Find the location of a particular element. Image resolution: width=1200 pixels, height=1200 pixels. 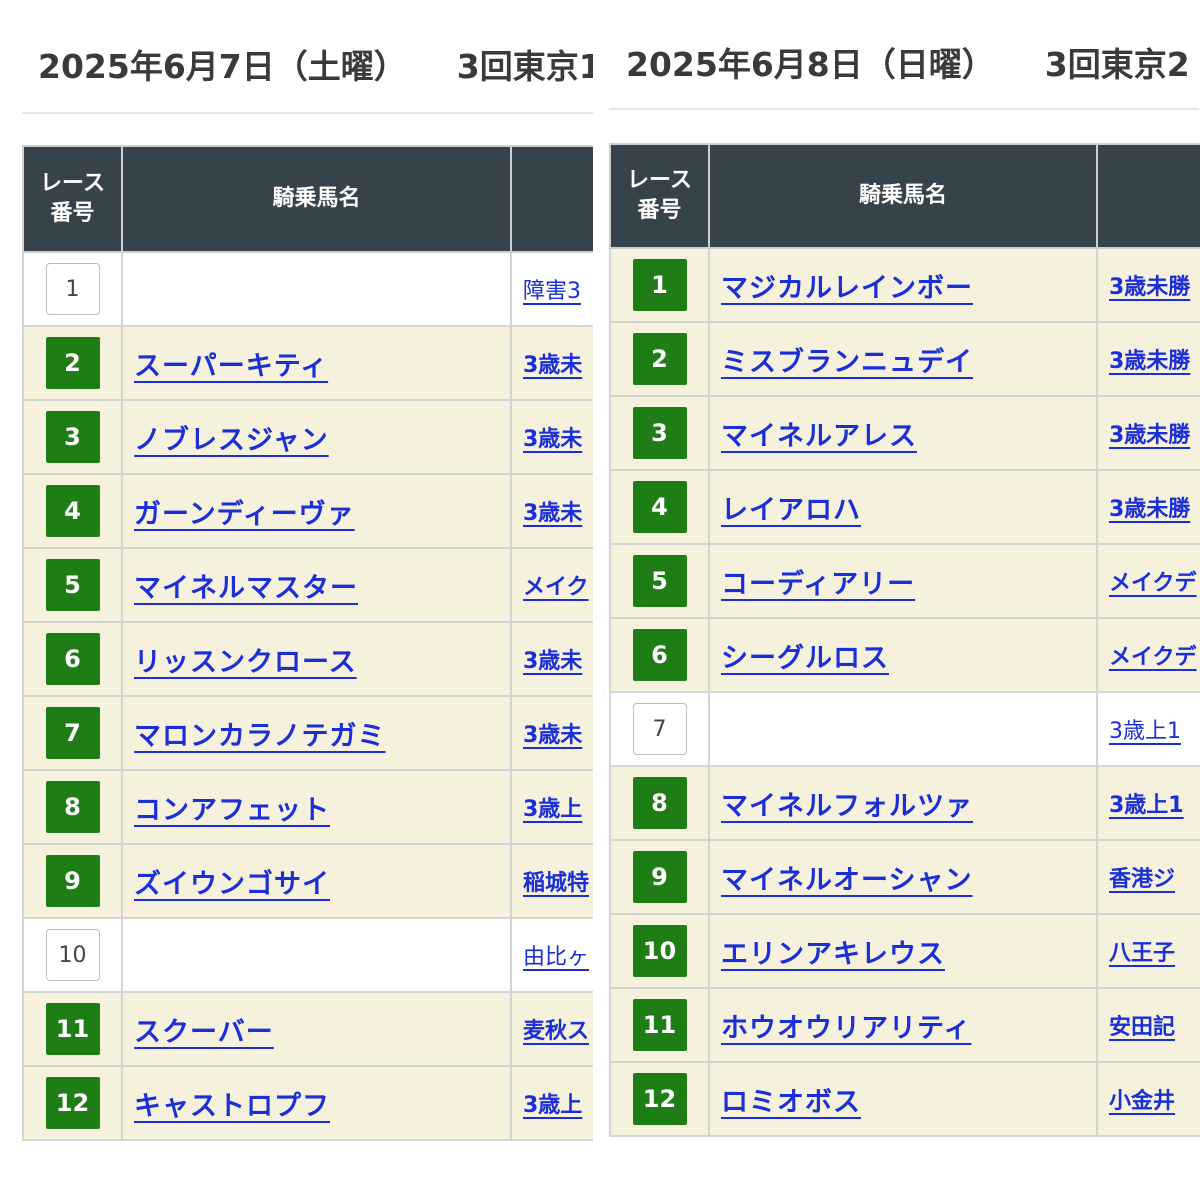

table-row: 12 キャストロプフ 3歳上 is located at coordinates (307, 1103).